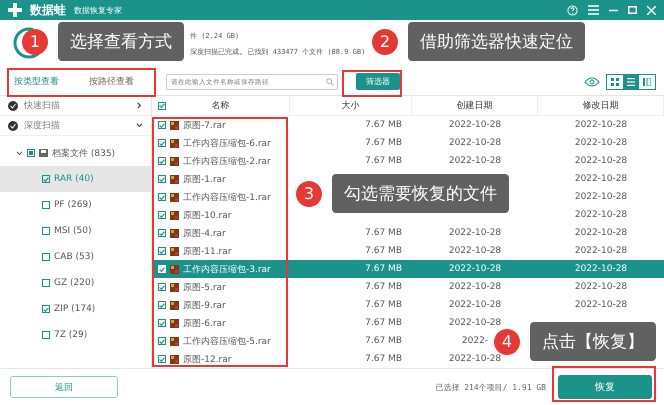 The height and width of the screenshot is (405, 664). What do you see at coordinates (98, 10) in the screenshot?
I see `app-subtitle: 数据恢复专家` at bounding box center [98, 10].